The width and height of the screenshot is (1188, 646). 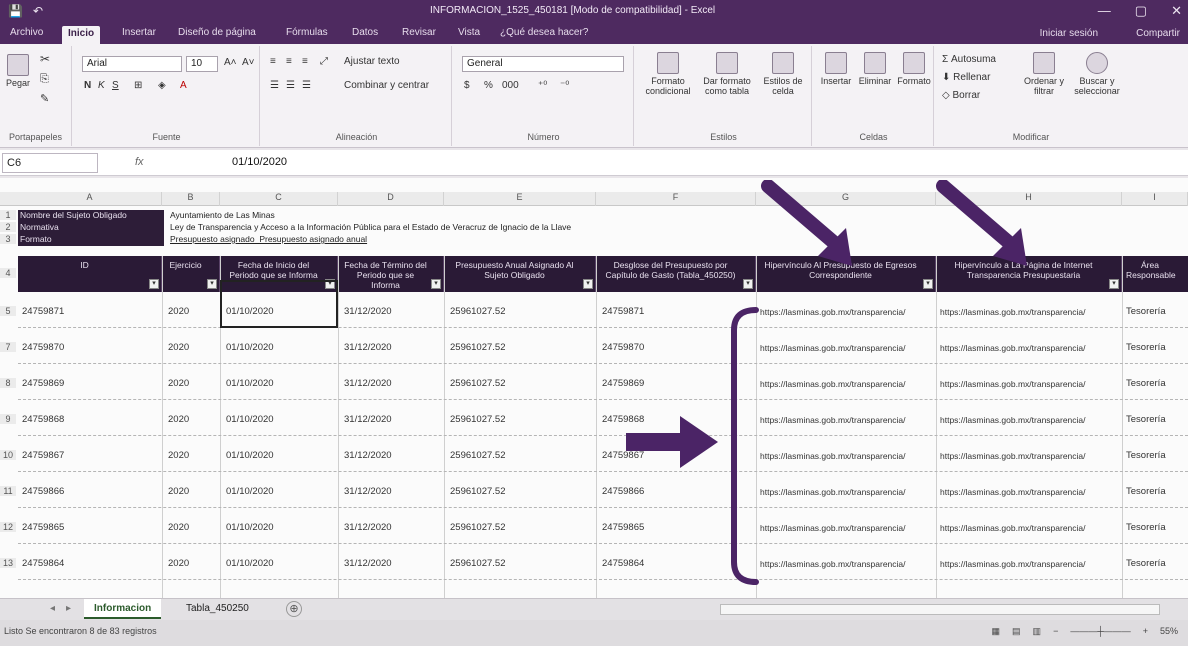 What do you see at coordinates (1016, 631) in the screenshot?
I see `page-layout-icon: ▤` at bounding box center [1016, 631].